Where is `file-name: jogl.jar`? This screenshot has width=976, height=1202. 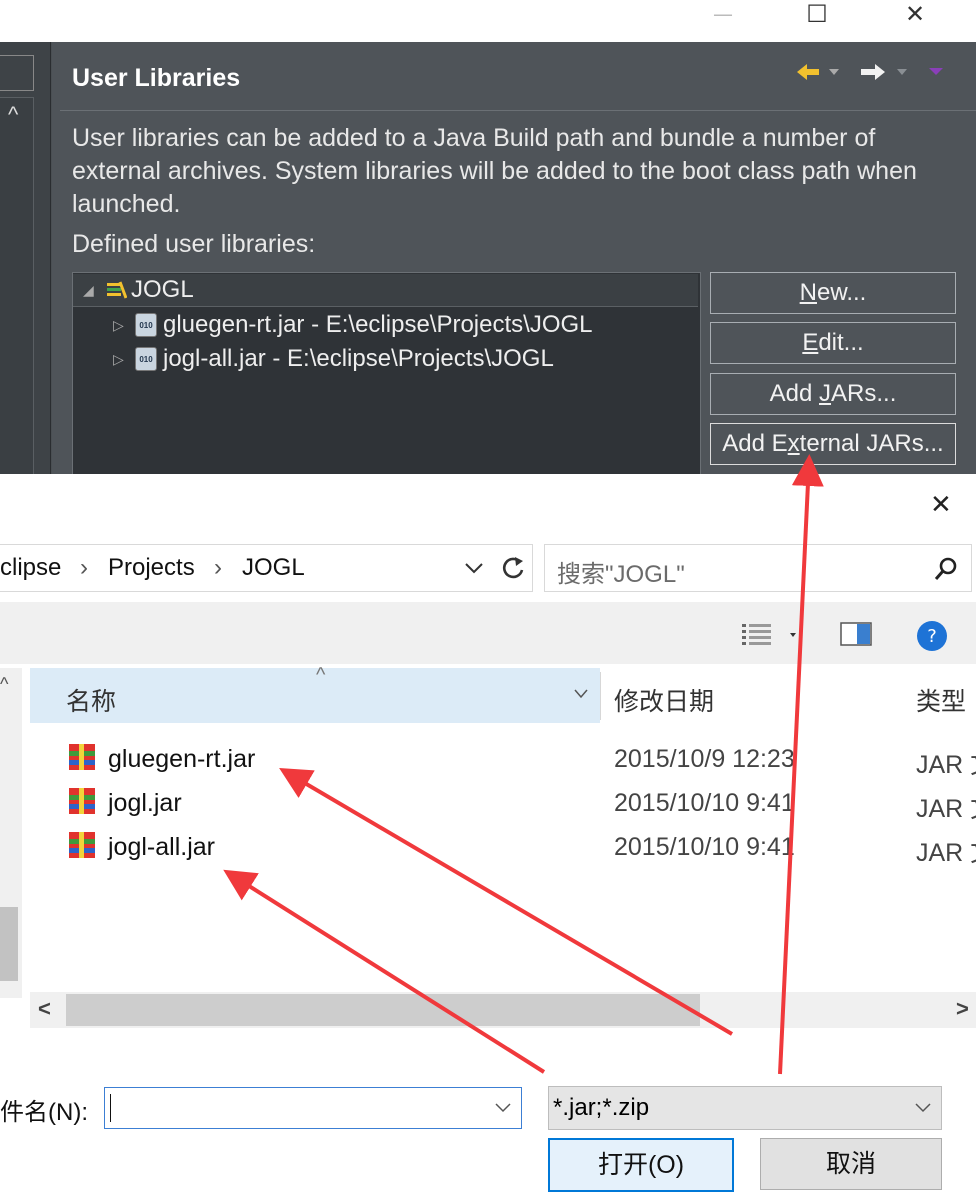 file-name: jogl.jar is located at coordinates (145, 803).